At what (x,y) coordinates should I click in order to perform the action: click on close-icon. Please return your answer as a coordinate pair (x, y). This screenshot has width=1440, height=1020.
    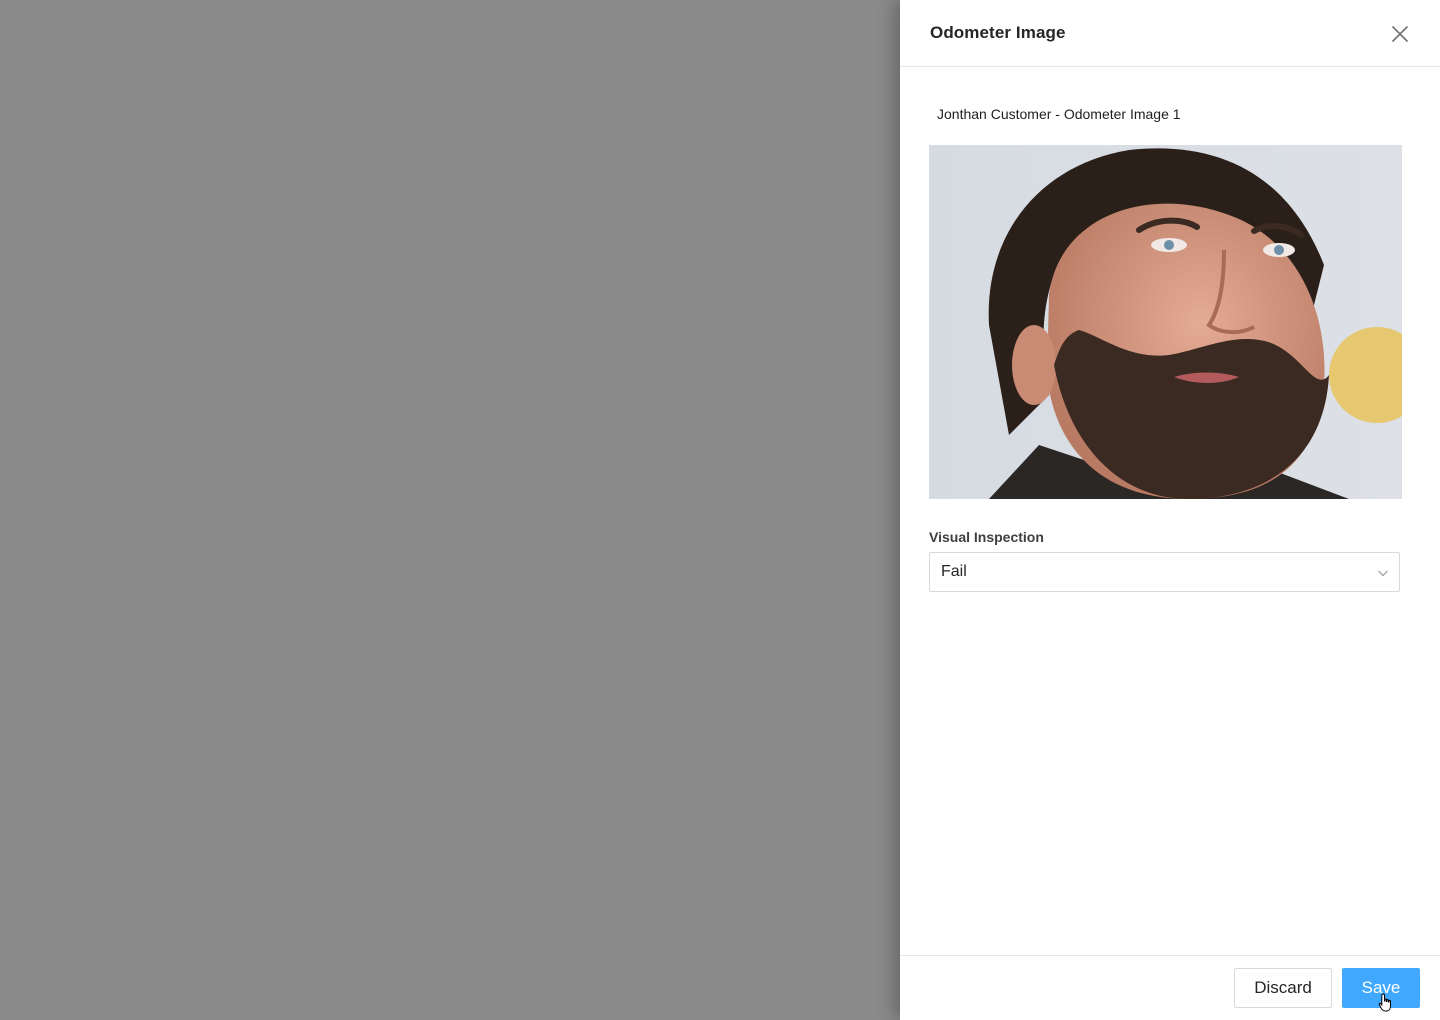
    Looking at the image, I should click on (1400, 34).